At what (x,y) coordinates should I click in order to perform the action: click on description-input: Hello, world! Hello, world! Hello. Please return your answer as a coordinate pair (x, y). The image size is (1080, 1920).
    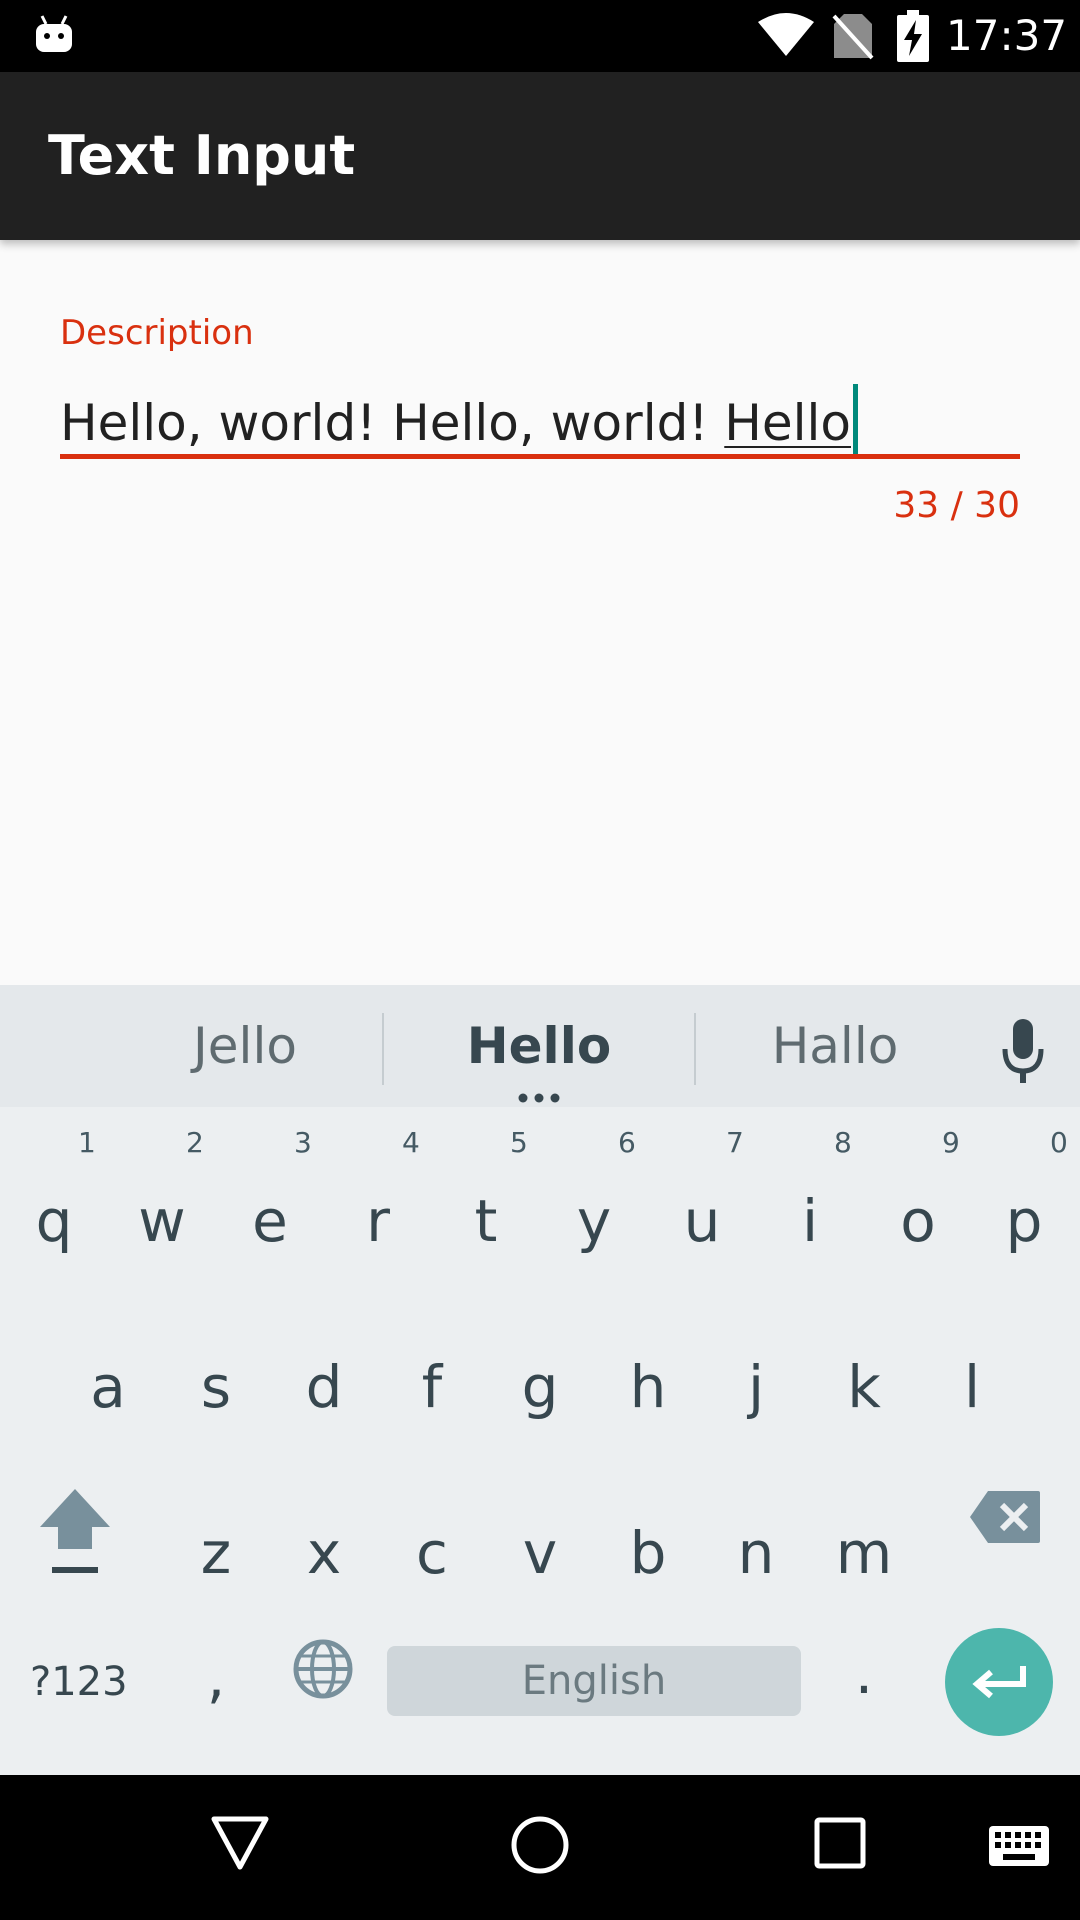
    Looking at the image, I should click on (540, 420).